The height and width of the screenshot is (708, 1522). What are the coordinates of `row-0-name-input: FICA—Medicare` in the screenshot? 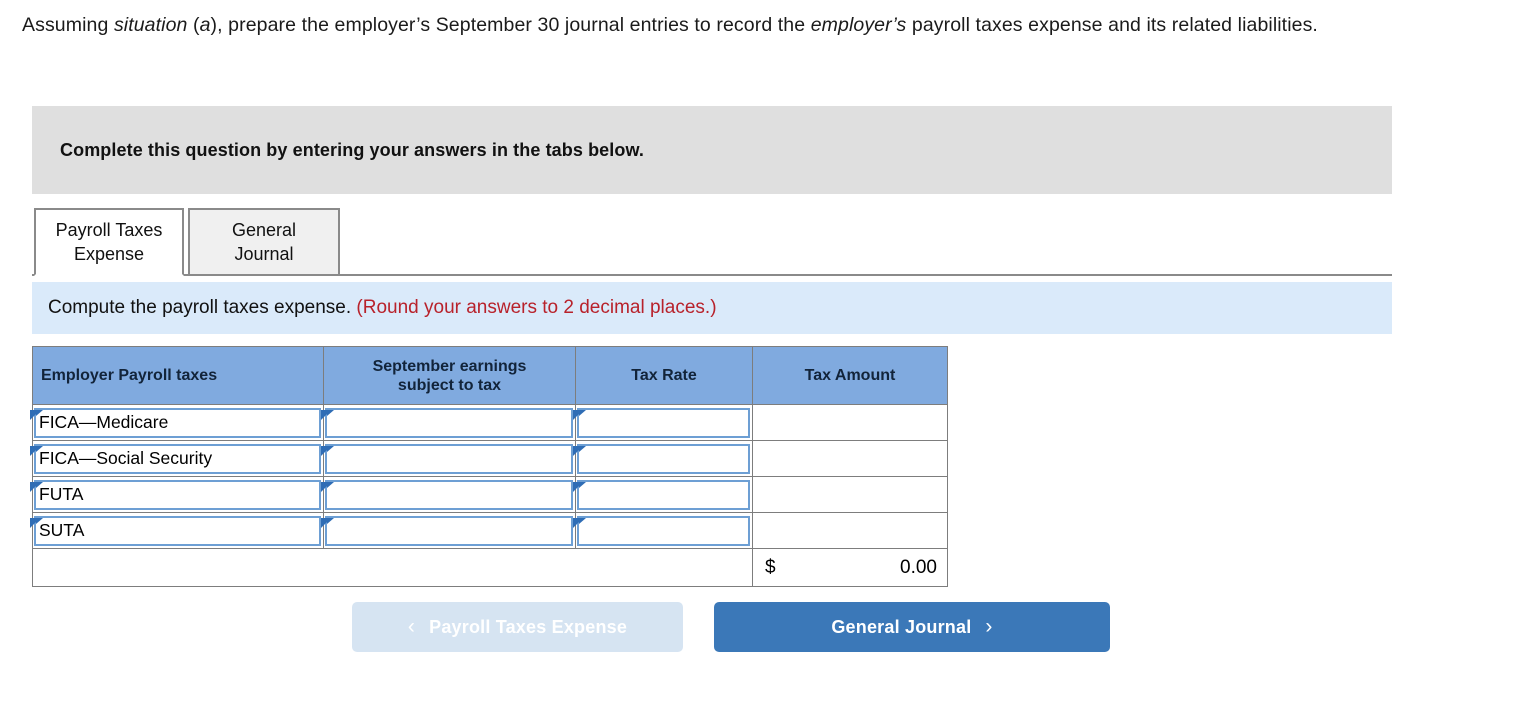 It's located at (175, 422).